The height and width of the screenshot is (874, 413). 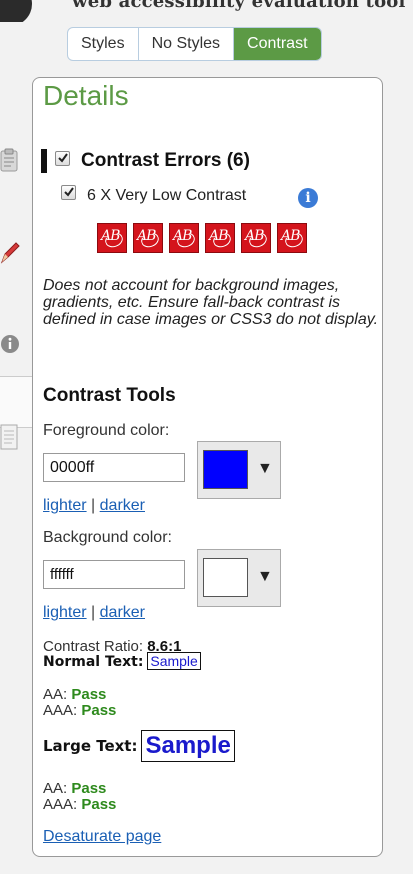 I want to click on tab-styles: Styles, so click(x=103, y=44).